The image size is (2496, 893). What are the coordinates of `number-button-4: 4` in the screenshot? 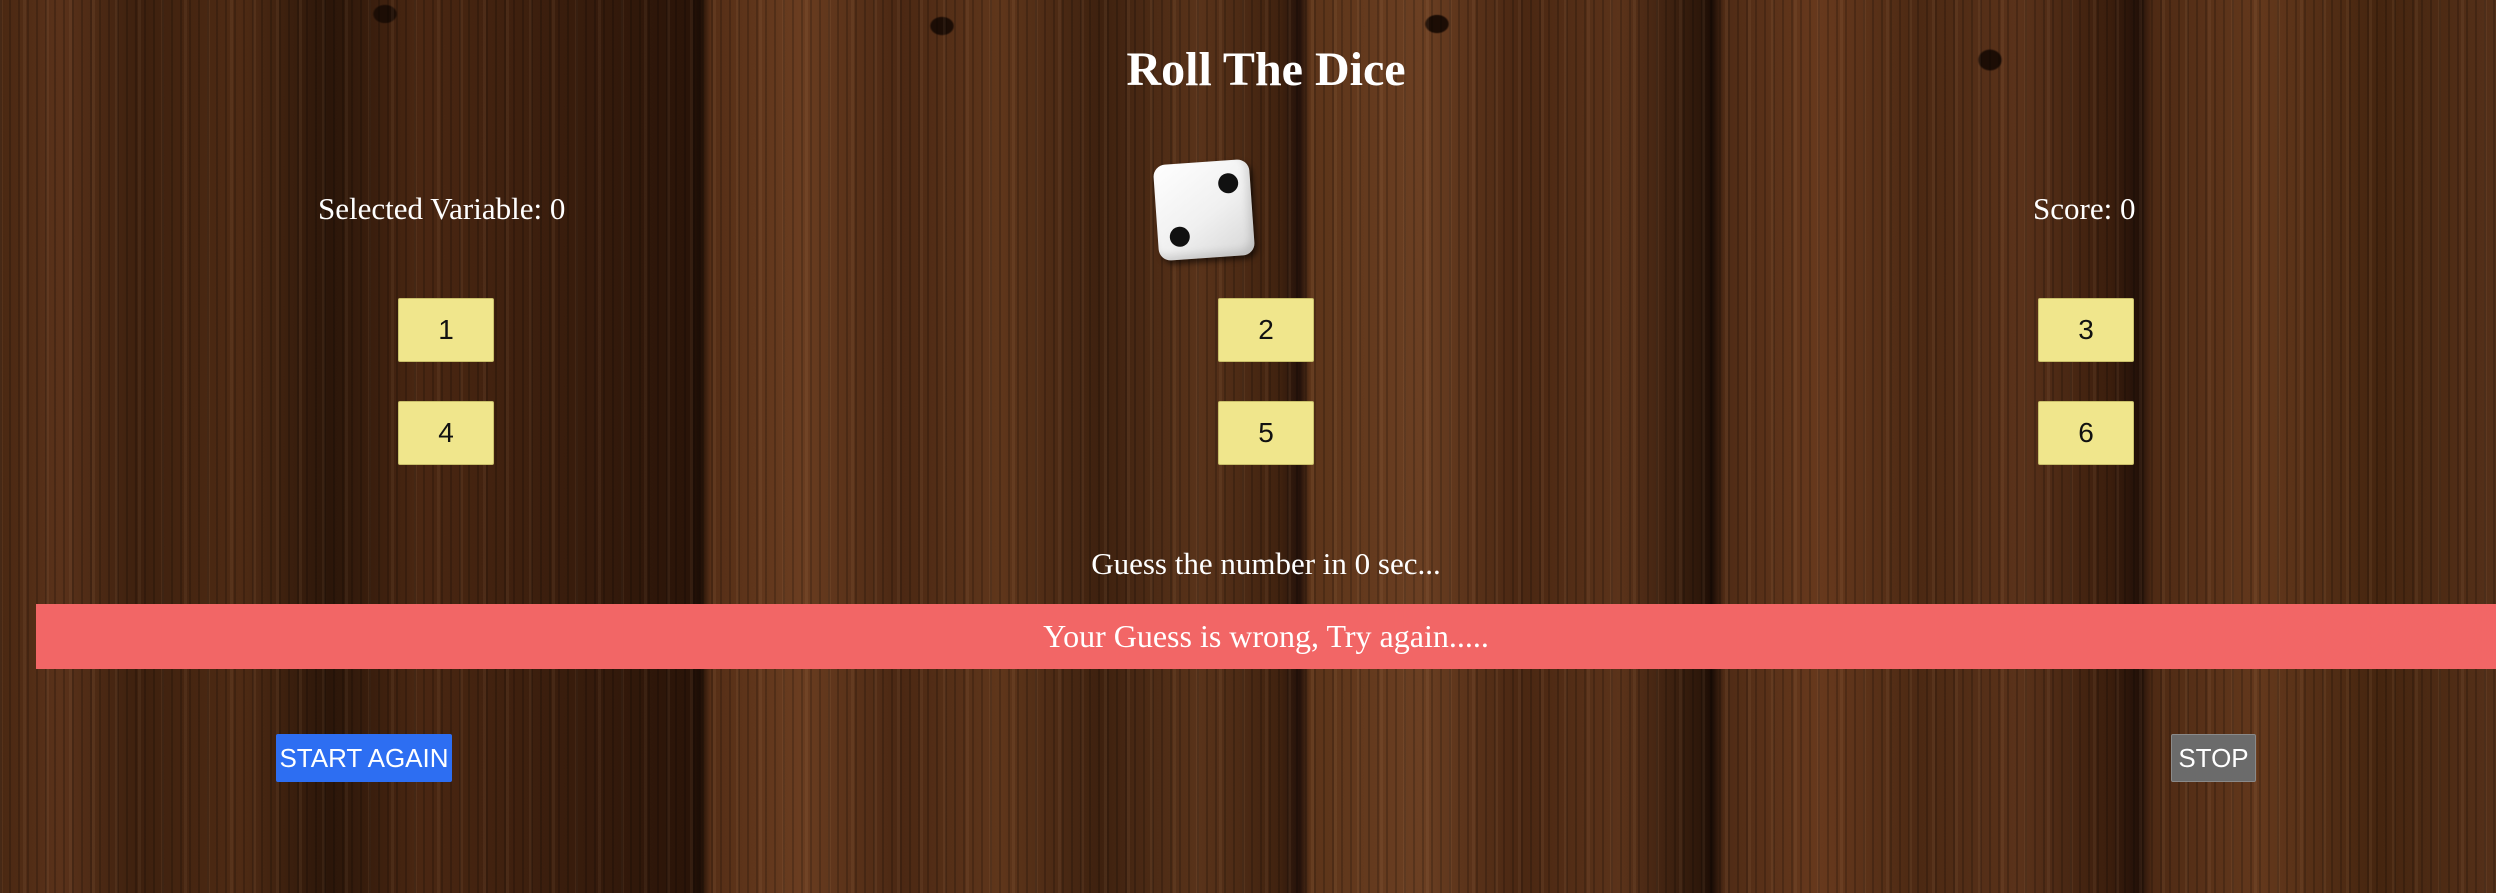 It's located at (446, 433).